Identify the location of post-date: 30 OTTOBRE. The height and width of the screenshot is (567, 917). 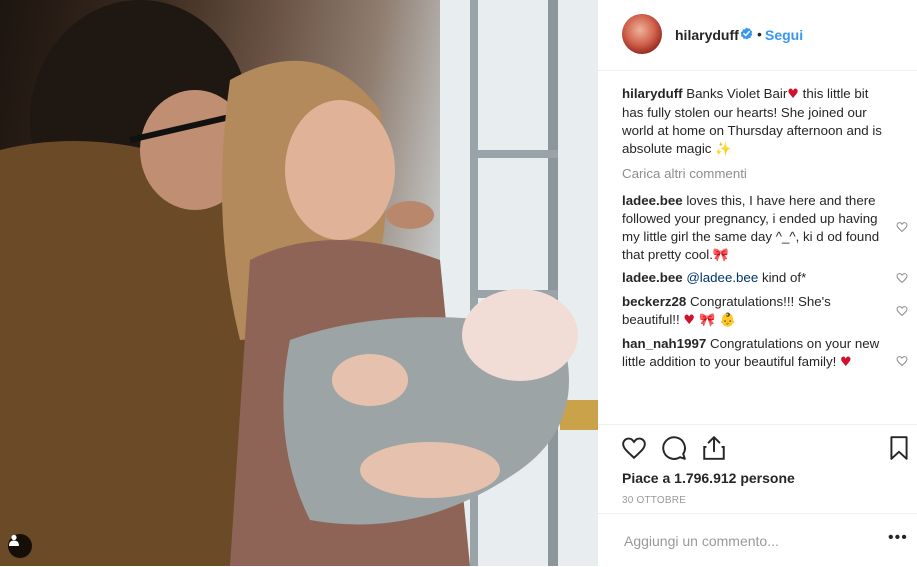
(654, 500).